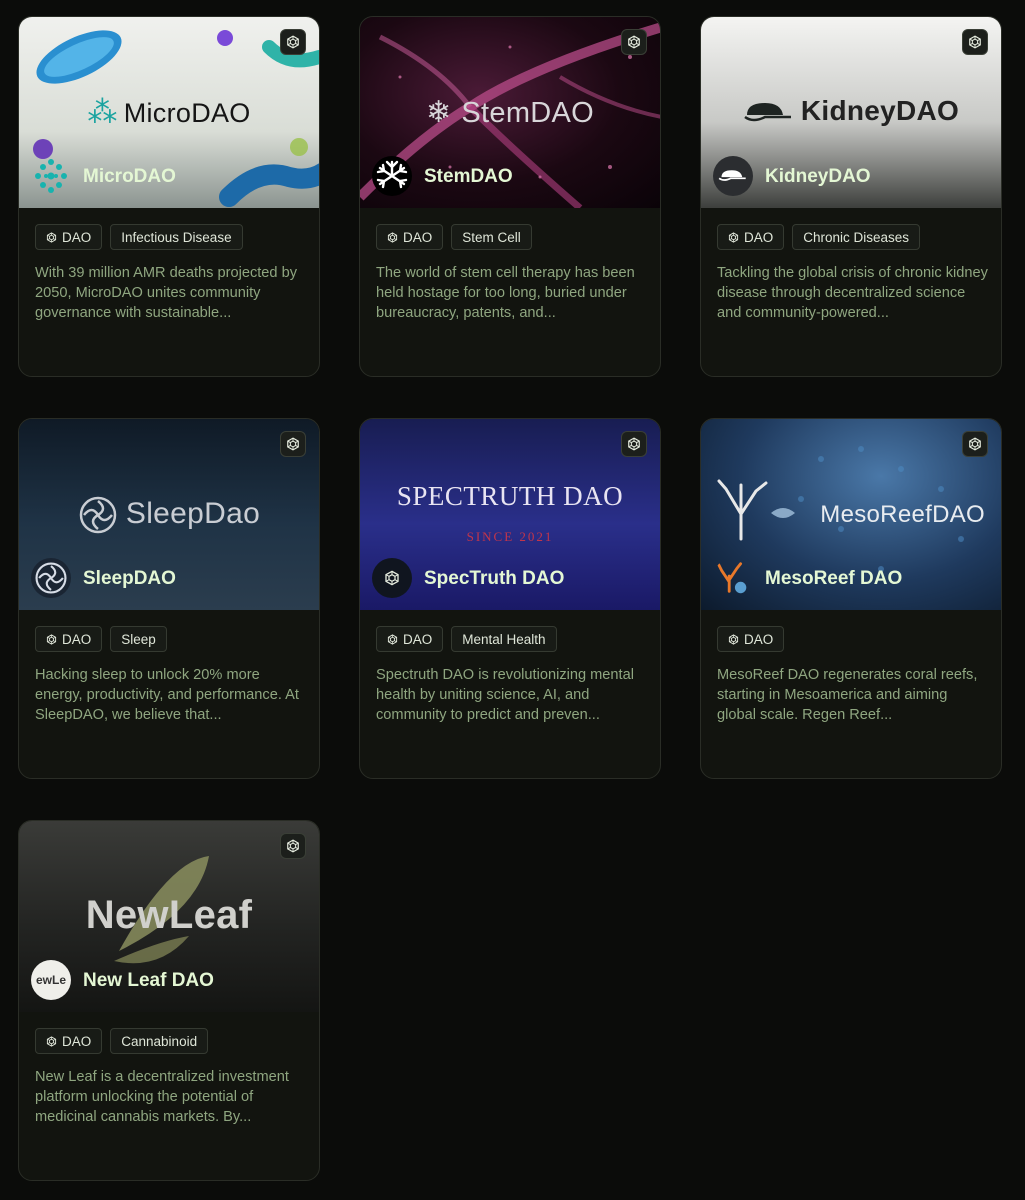 The width and height of the screenshot is (1025, 1200). I want to click on hero-logo-text: KidneyDAO, so click(851, 111).